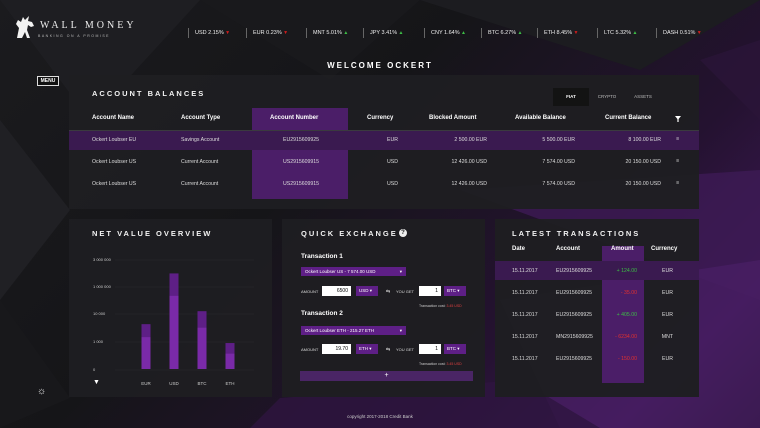 The height and width of the screenshot is (428, 760). I want to click on ticker-item: BTC 6.27% ▲, so click(501, 33).